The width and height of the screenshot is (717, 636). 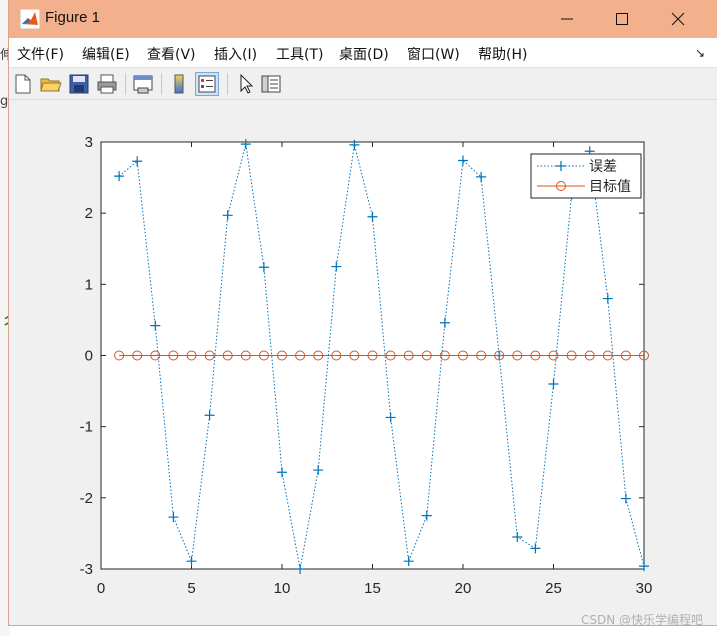 What do you see at coordinates (641, 620) in the screenshot?
I see `watermark: CSDN @快乐学编程吧` at bounding box center [641, 620].